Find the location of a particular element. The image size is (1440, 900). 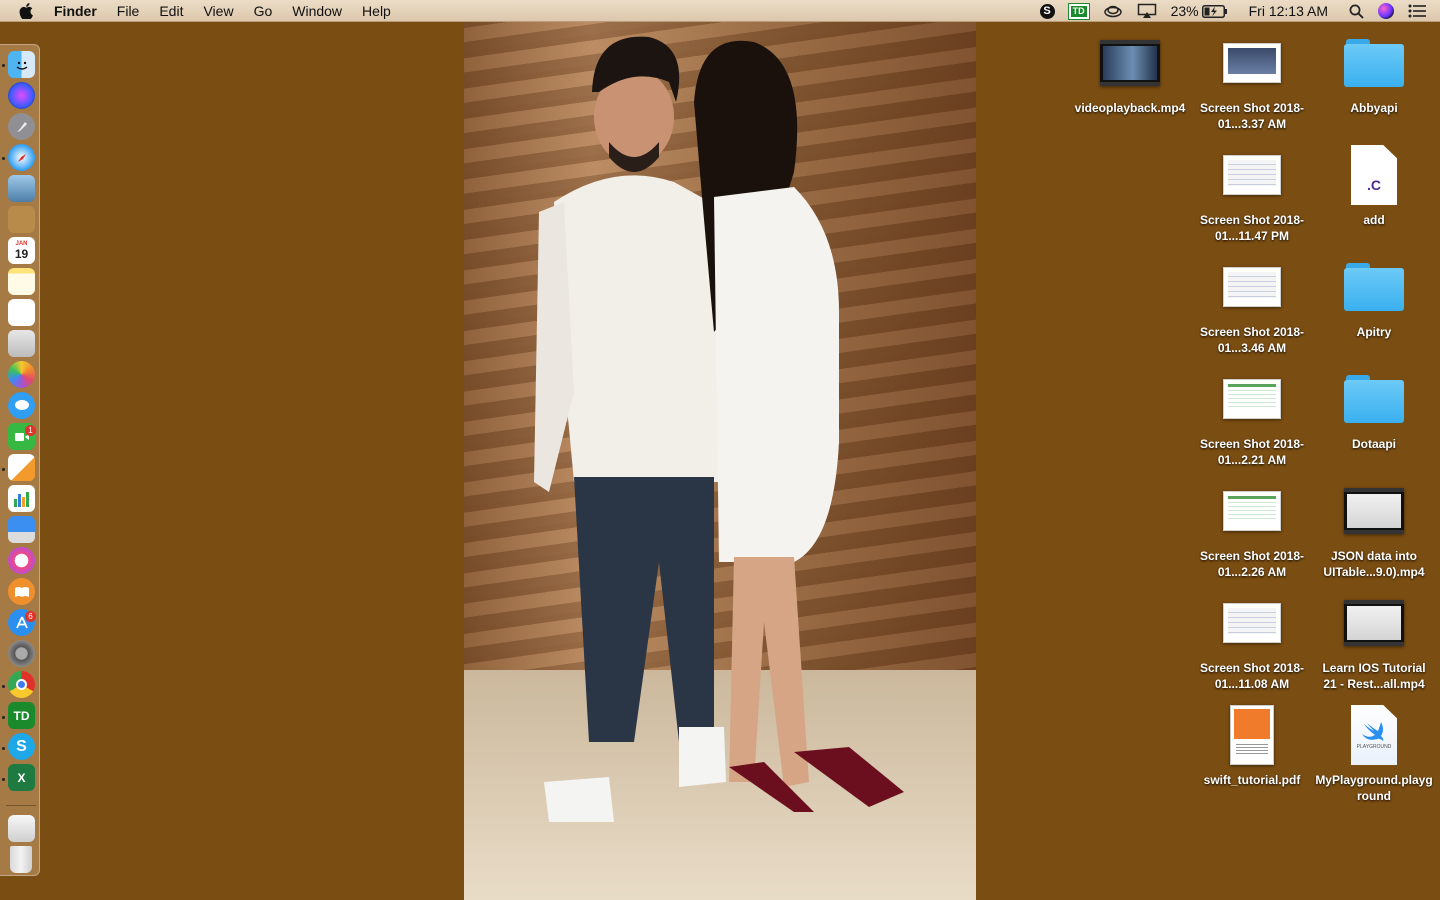

facetime-badge: 1 is located at coordinates (30, 430).